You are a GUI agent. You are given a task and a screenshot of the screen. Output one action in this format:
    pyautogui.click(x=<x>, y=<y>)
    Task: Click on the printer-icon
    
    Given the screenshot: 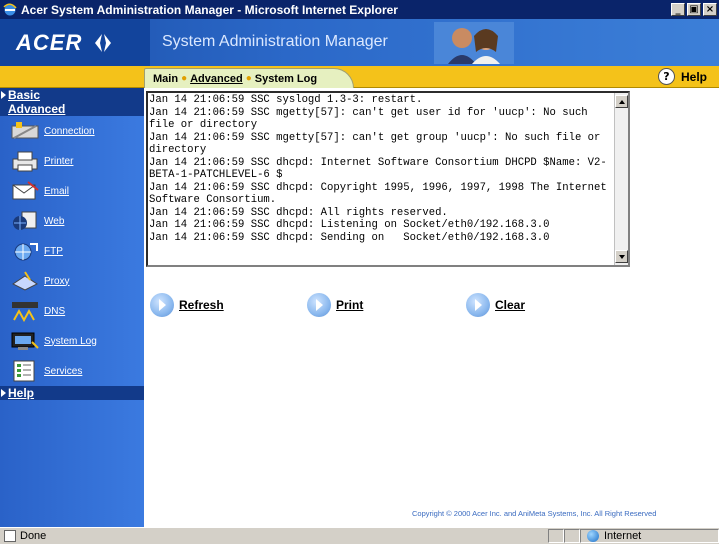 What is the action you would take?
    pyautogui.click(x=25, y=161)
    